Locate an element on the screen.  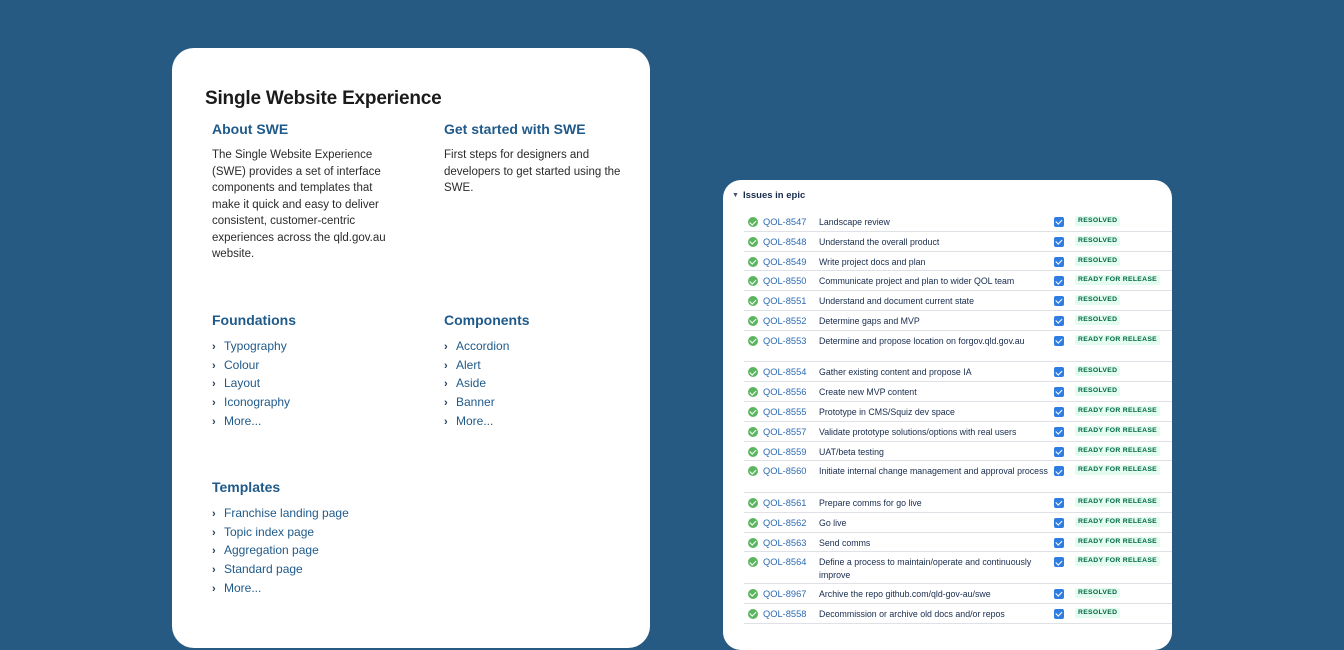
table-row: QOL-8547 Landscape review RESOLVED is located at coordinates (958, 222).